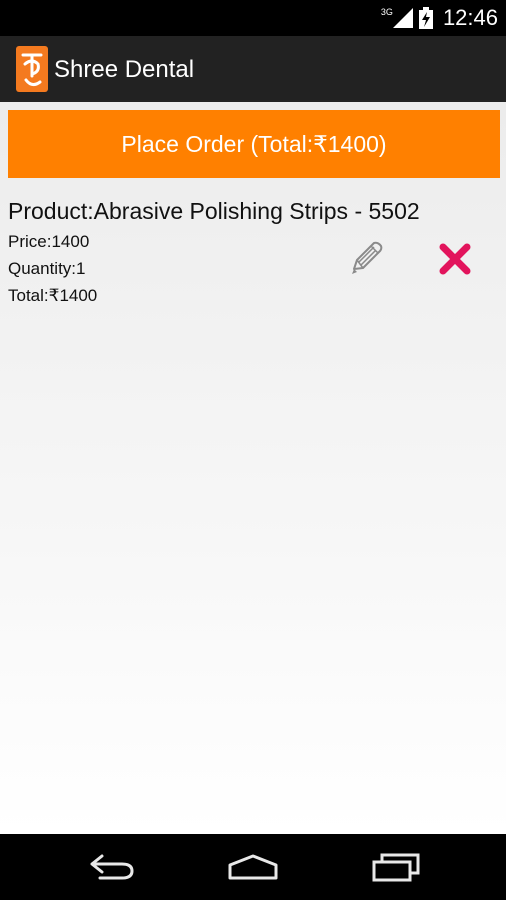  Describe the element at coordinates (124, 69) in the screenshot. I see `app-title: Shree Dental` at that location.